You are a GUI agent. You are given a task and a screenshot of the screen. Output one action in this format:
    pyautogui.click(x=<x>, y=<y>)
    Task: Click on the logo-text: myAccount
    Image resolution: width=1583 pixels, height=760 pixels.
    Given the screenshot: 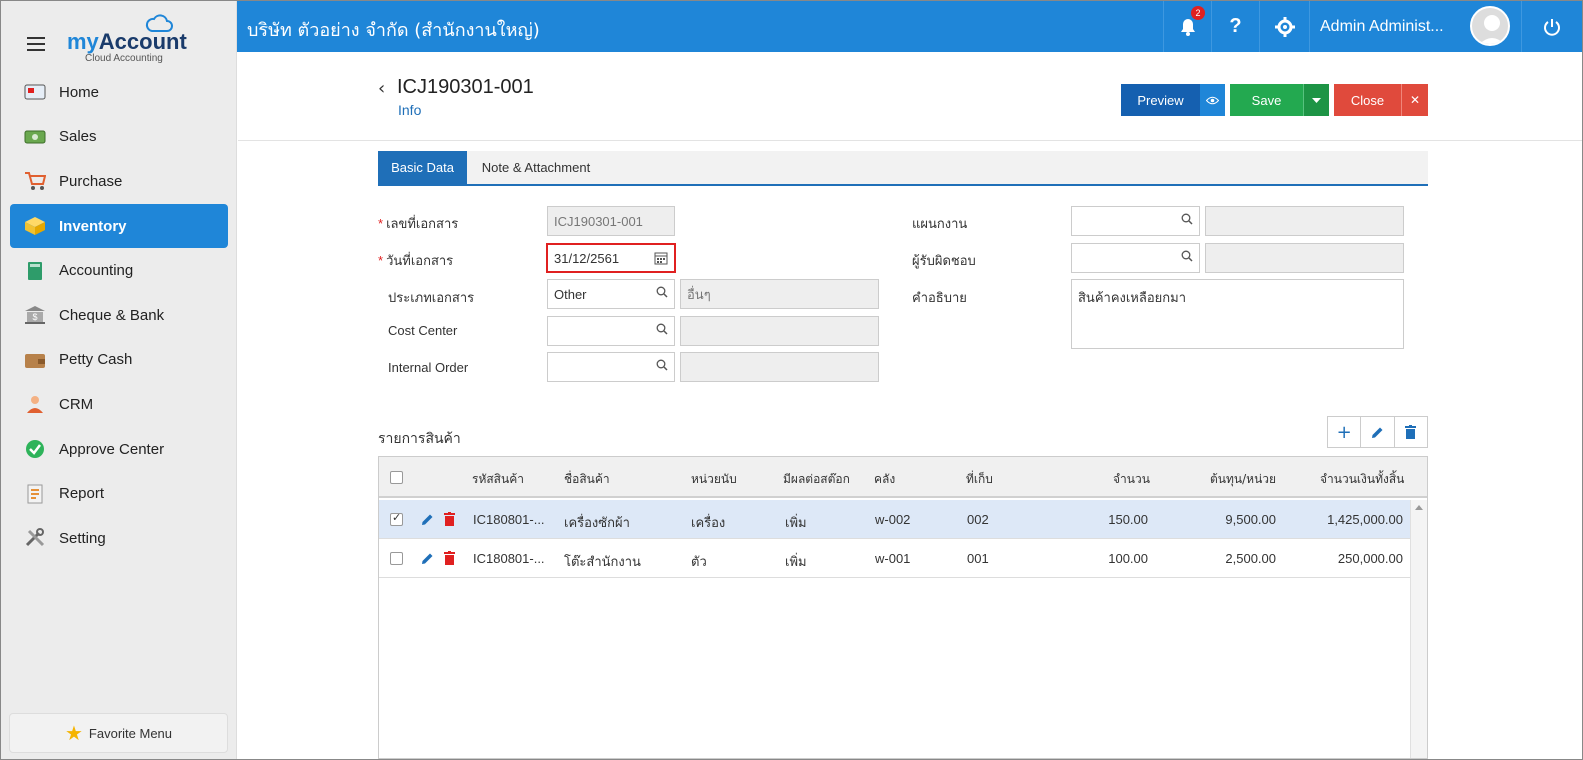 What is the action you would take?
    pyautogui.click(x=127, y=41)
    